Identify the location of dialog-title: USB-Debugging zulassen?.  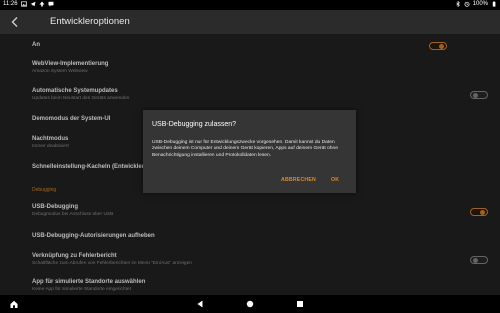
(194, 124).